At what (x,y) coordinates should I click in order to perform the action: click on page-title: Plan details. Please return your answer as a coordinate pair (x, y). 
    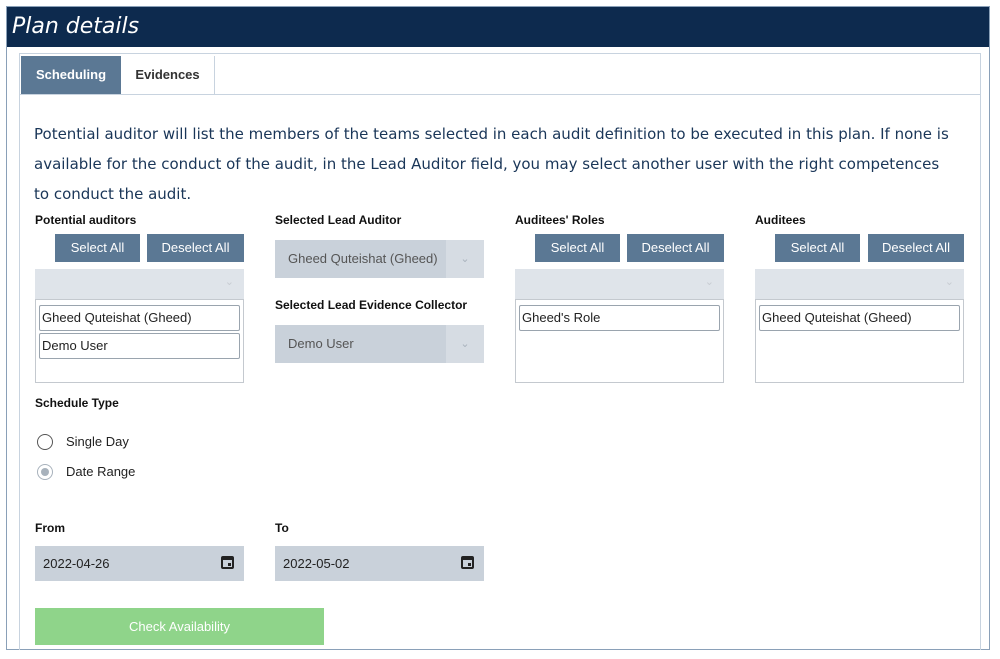
    Looking at the image, I should click on (498, 27).